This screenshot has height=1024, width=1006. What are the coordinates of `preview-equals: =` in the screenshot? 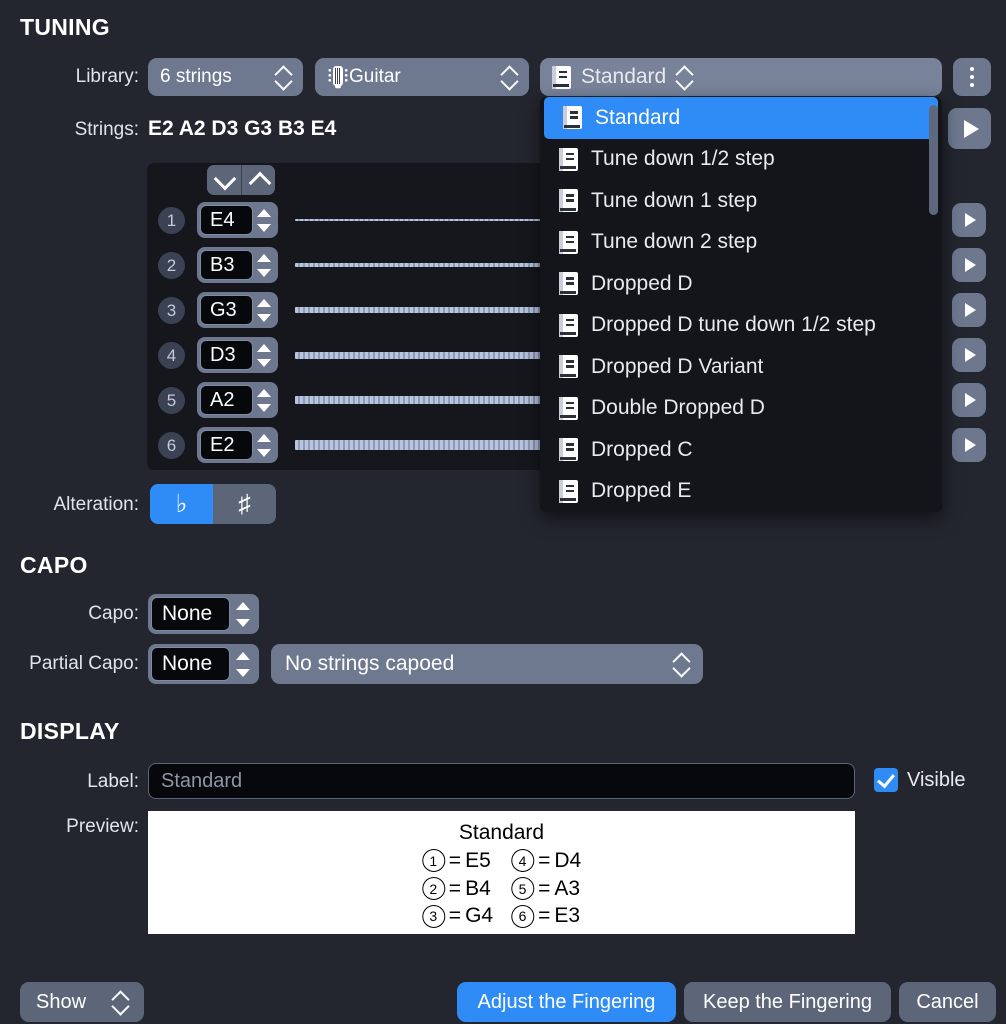 It's located at (544, 888).